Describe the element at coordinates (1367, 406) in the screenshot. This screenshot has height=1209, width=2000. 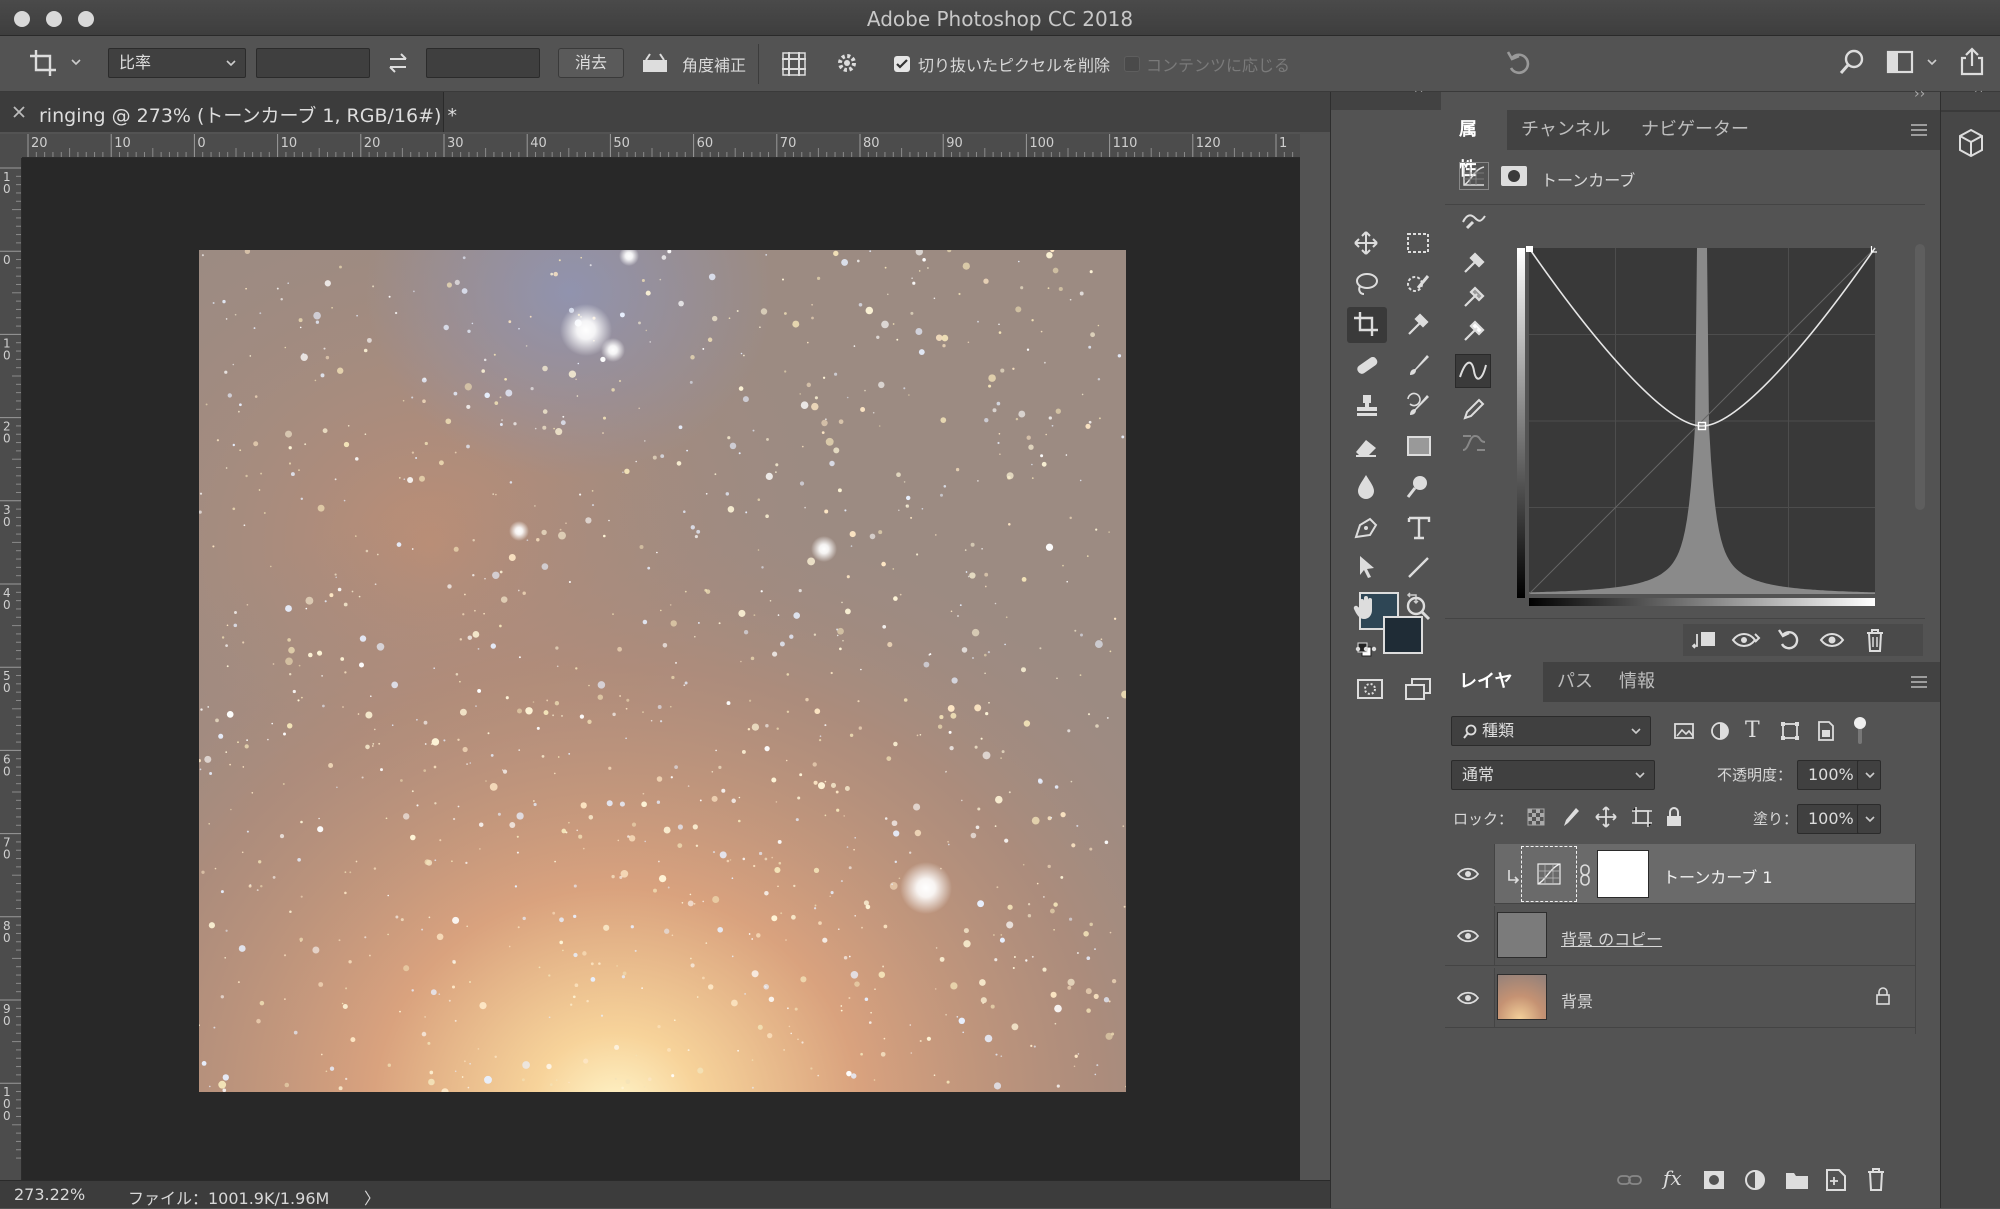
I see `stamp-icon` at that location.